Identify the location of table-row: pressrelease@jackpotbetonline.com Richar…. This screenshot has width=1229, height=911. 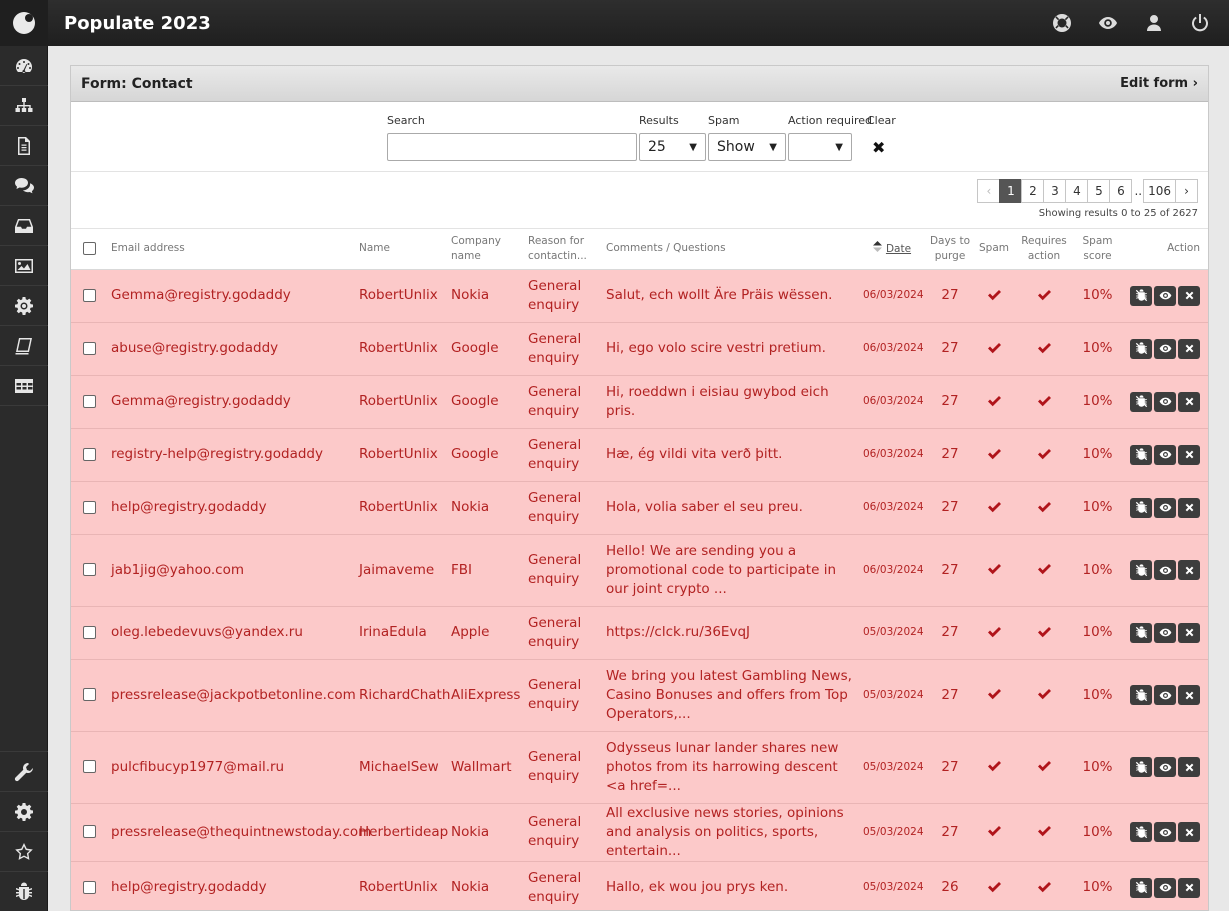
(639, 695).